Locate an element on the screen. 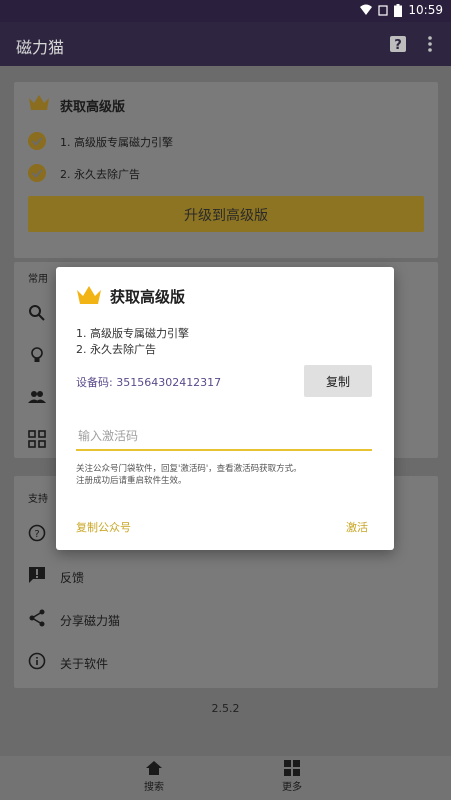 The width and height of the screenshot is (451, 800). dialog-title: 获取高级版 is located at coordinates (148, 297).